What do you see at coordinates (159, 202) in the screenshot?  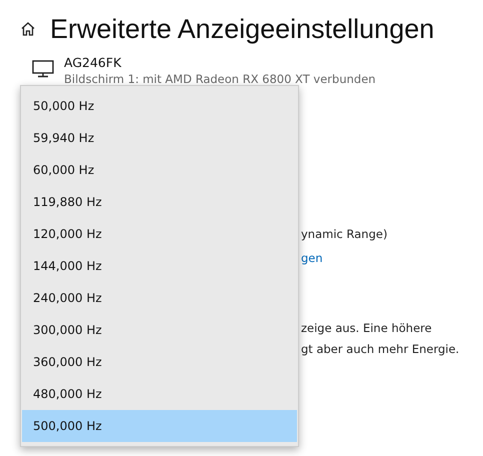 I see `dropdown-option: 119,880 Hz` at bounding box center [159, 202].